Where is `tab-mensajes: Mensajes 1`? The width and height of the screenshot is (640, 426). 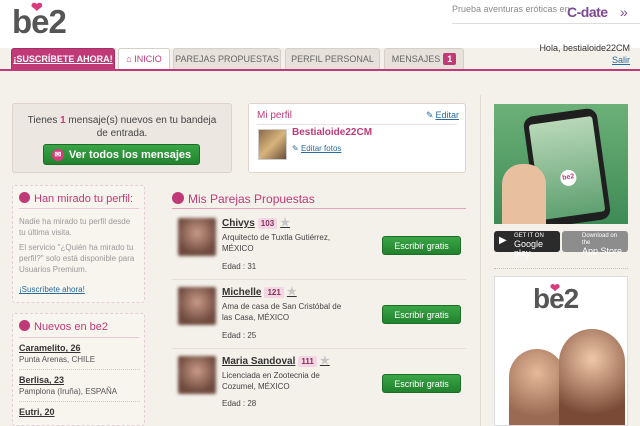 tab-mensajes: Mensajes 1 is located at coordinates (424, 58).